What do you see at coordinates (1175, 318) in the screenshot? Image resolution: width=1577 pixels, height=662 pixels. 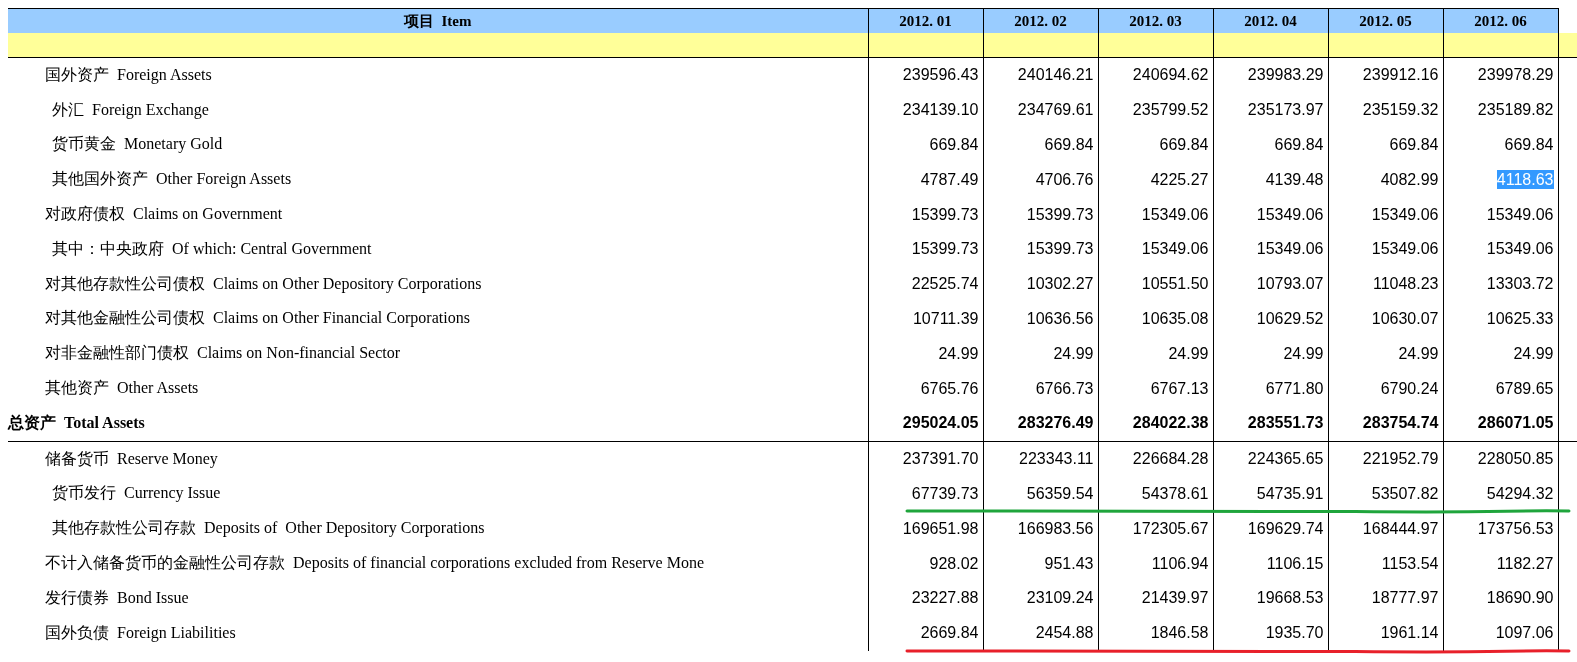 I see `table-cell: 10635.08` at bounding box center [1175, 318].